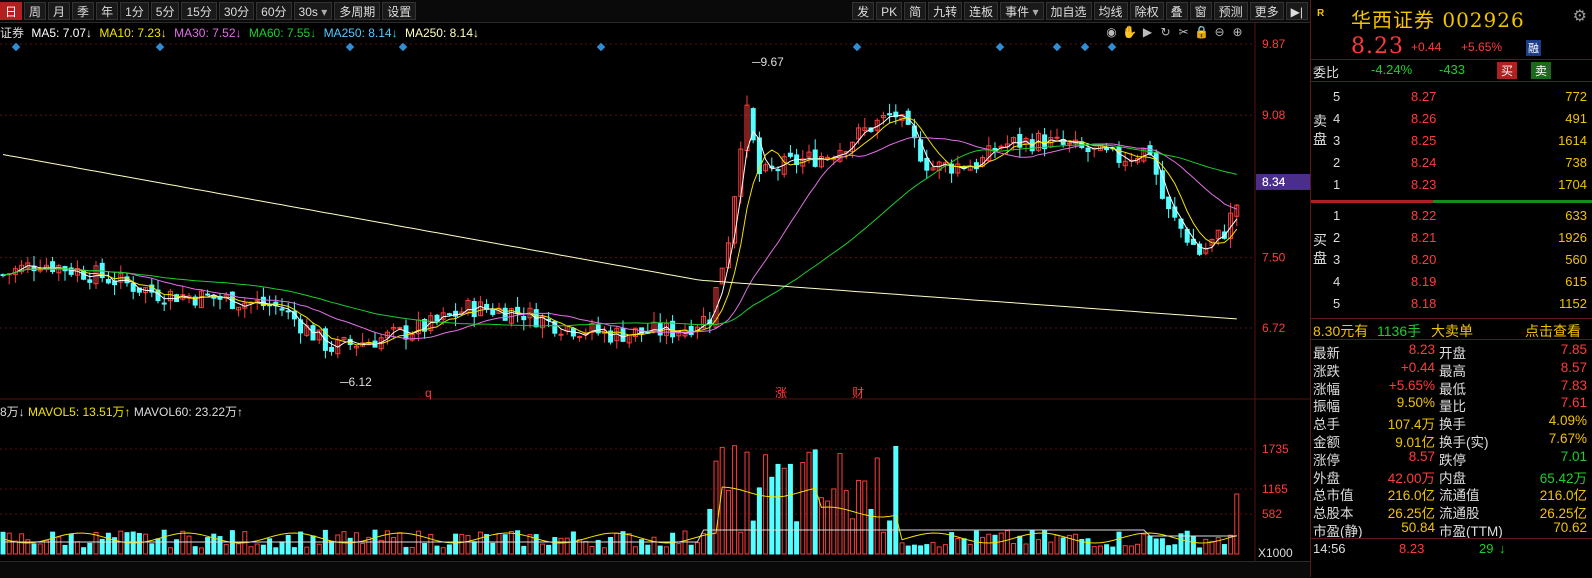  What do you see at coordinates (1421, 456) in the screenshot?
I see `stat-value: 8.57` at bounding box center [1421, 456].